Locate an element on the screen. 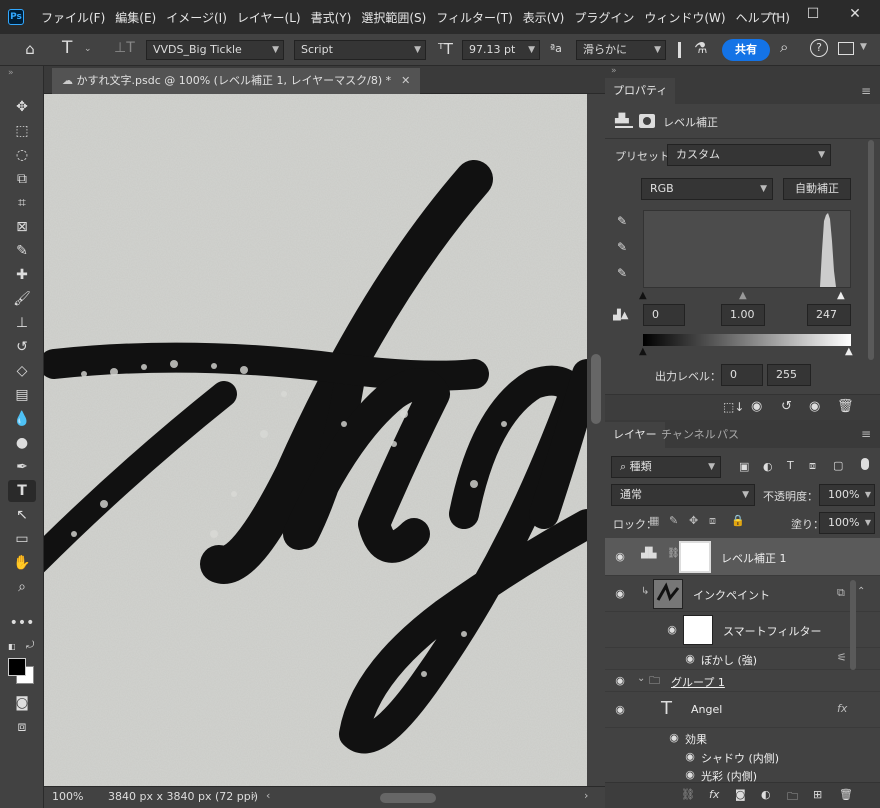 This screenshot has width=880, height=808. output-white-field: 255 is located at coordinates (789, 375).